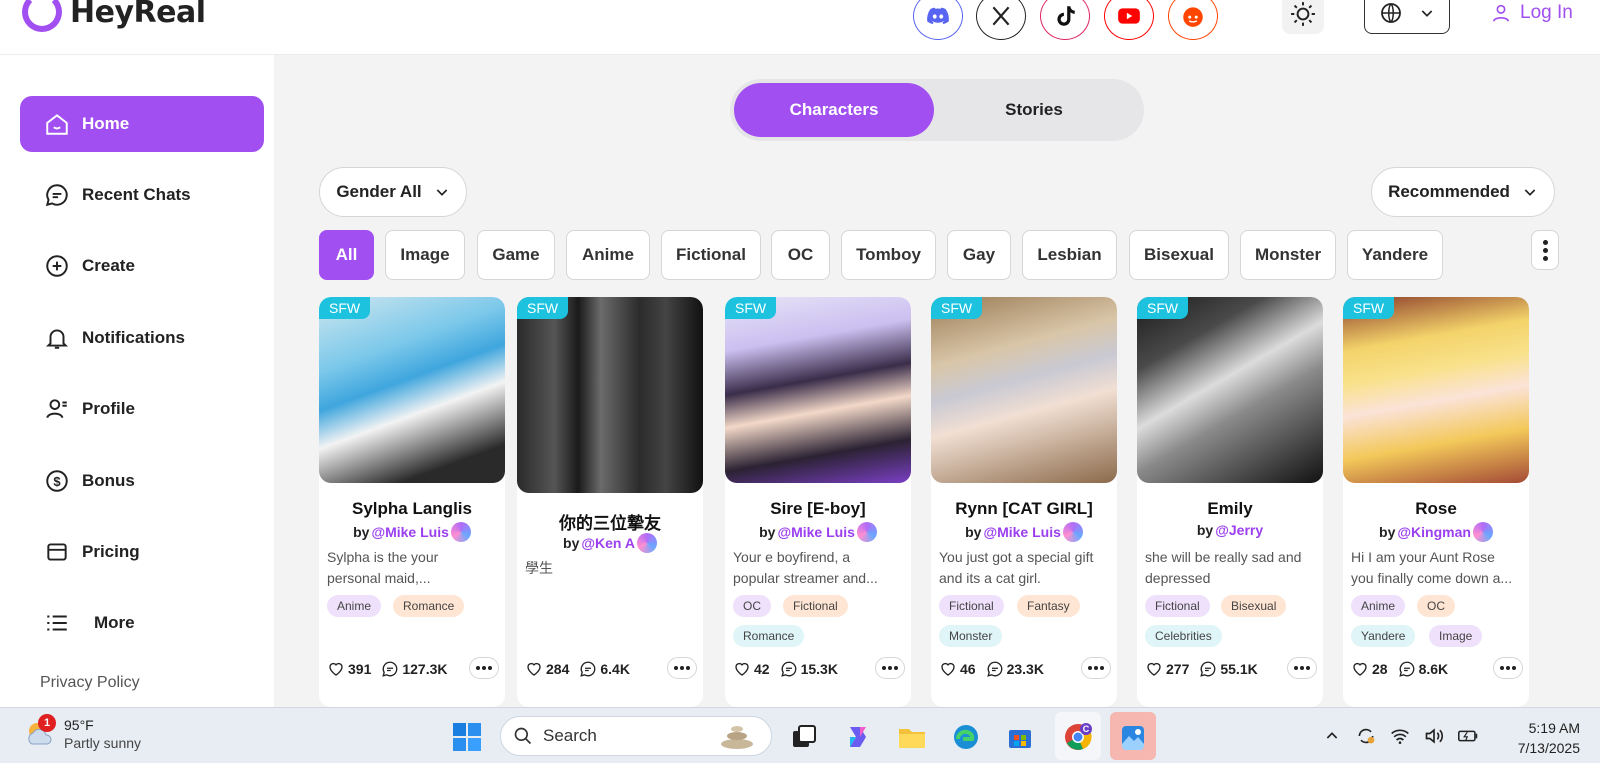 Image resolution: width=1600 pixels, height=763 pixels. I want to click on chip-image: Image, so click(425, 255).